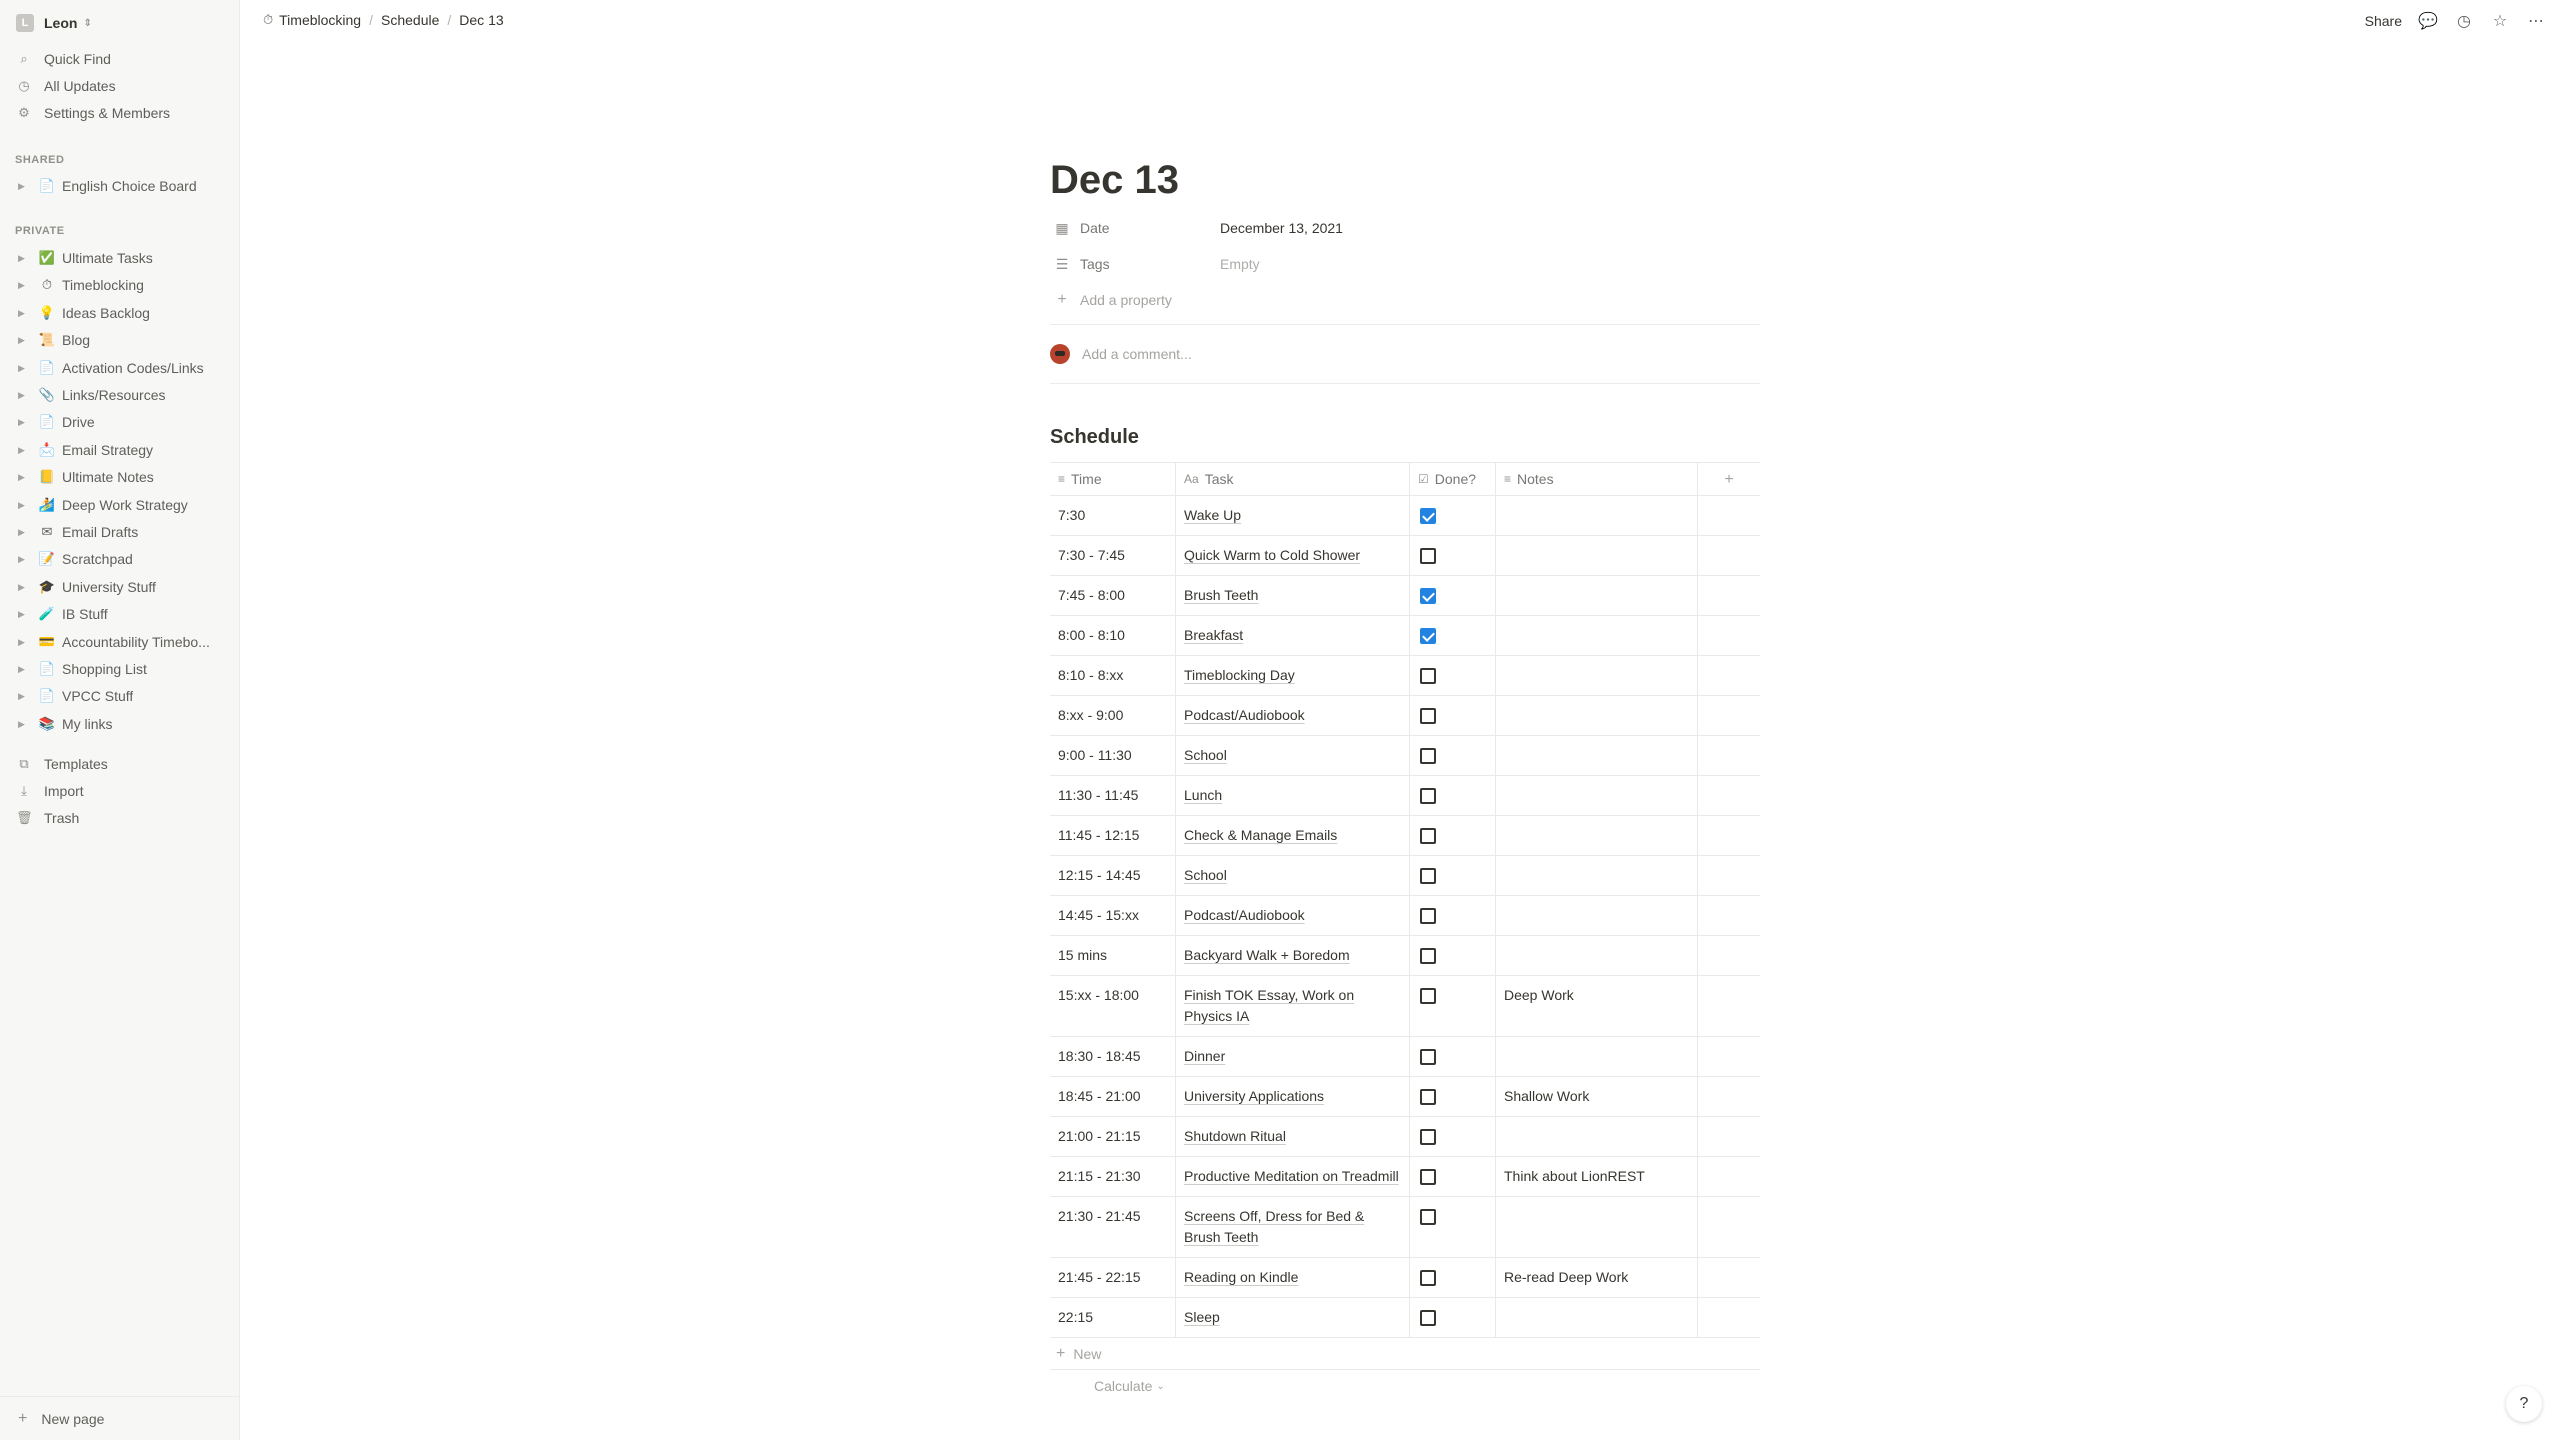  I want to click on cell-task: Podcast/Audiobook, so click(1293, 915).